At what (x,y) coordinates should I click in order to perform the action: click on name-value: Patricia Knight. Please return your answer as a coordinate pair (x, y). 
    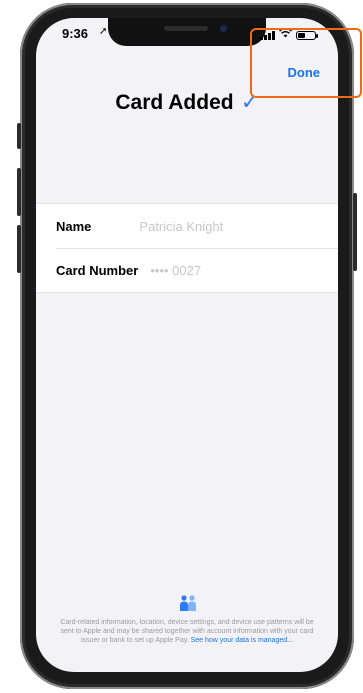
    Looking at the image, I should click on (181, 226).